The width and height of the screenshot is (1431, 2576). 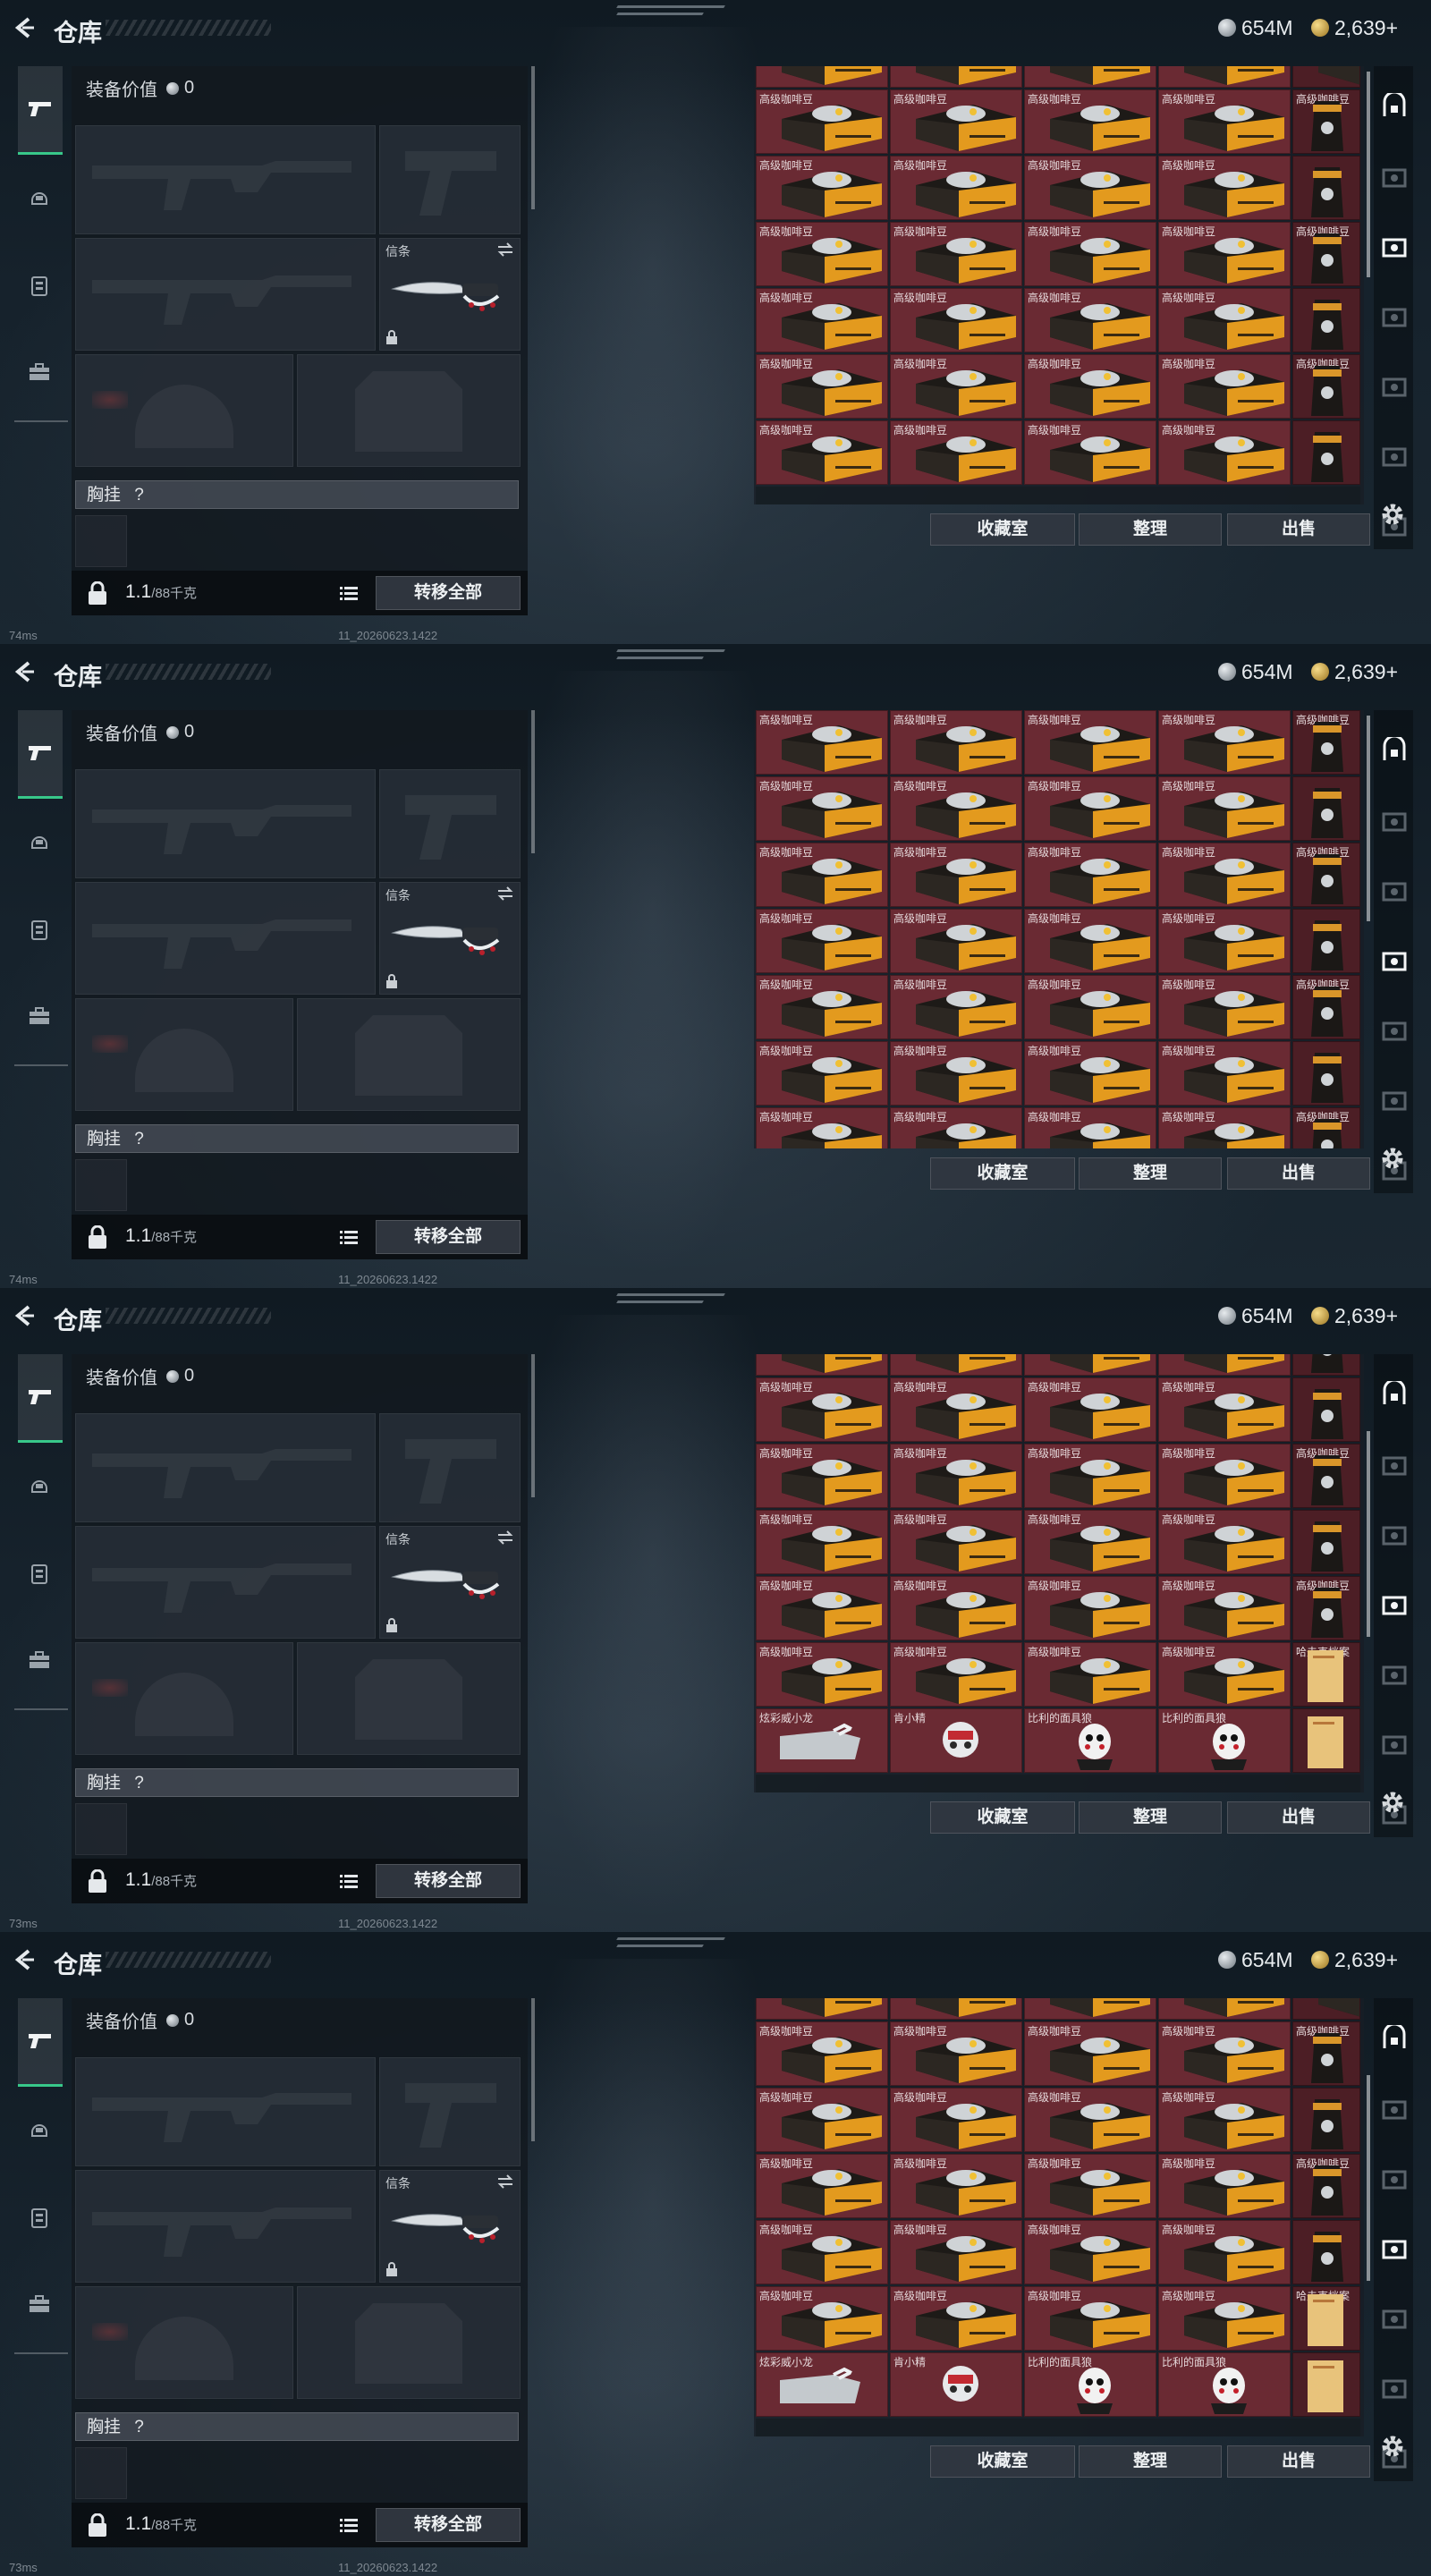 I want to click on secondary-weapon-slot, so click(x=226, y=938).